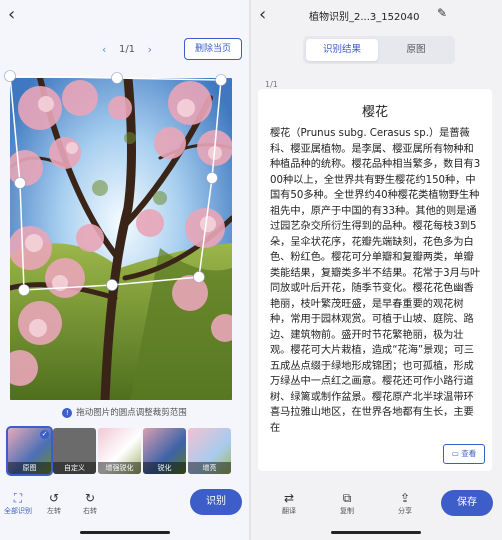 The image size is (502, 540). What do you see at coordinates (212, 178) in the screenshot?
I see `crop-handle-right` at bounding box center [212, 178].